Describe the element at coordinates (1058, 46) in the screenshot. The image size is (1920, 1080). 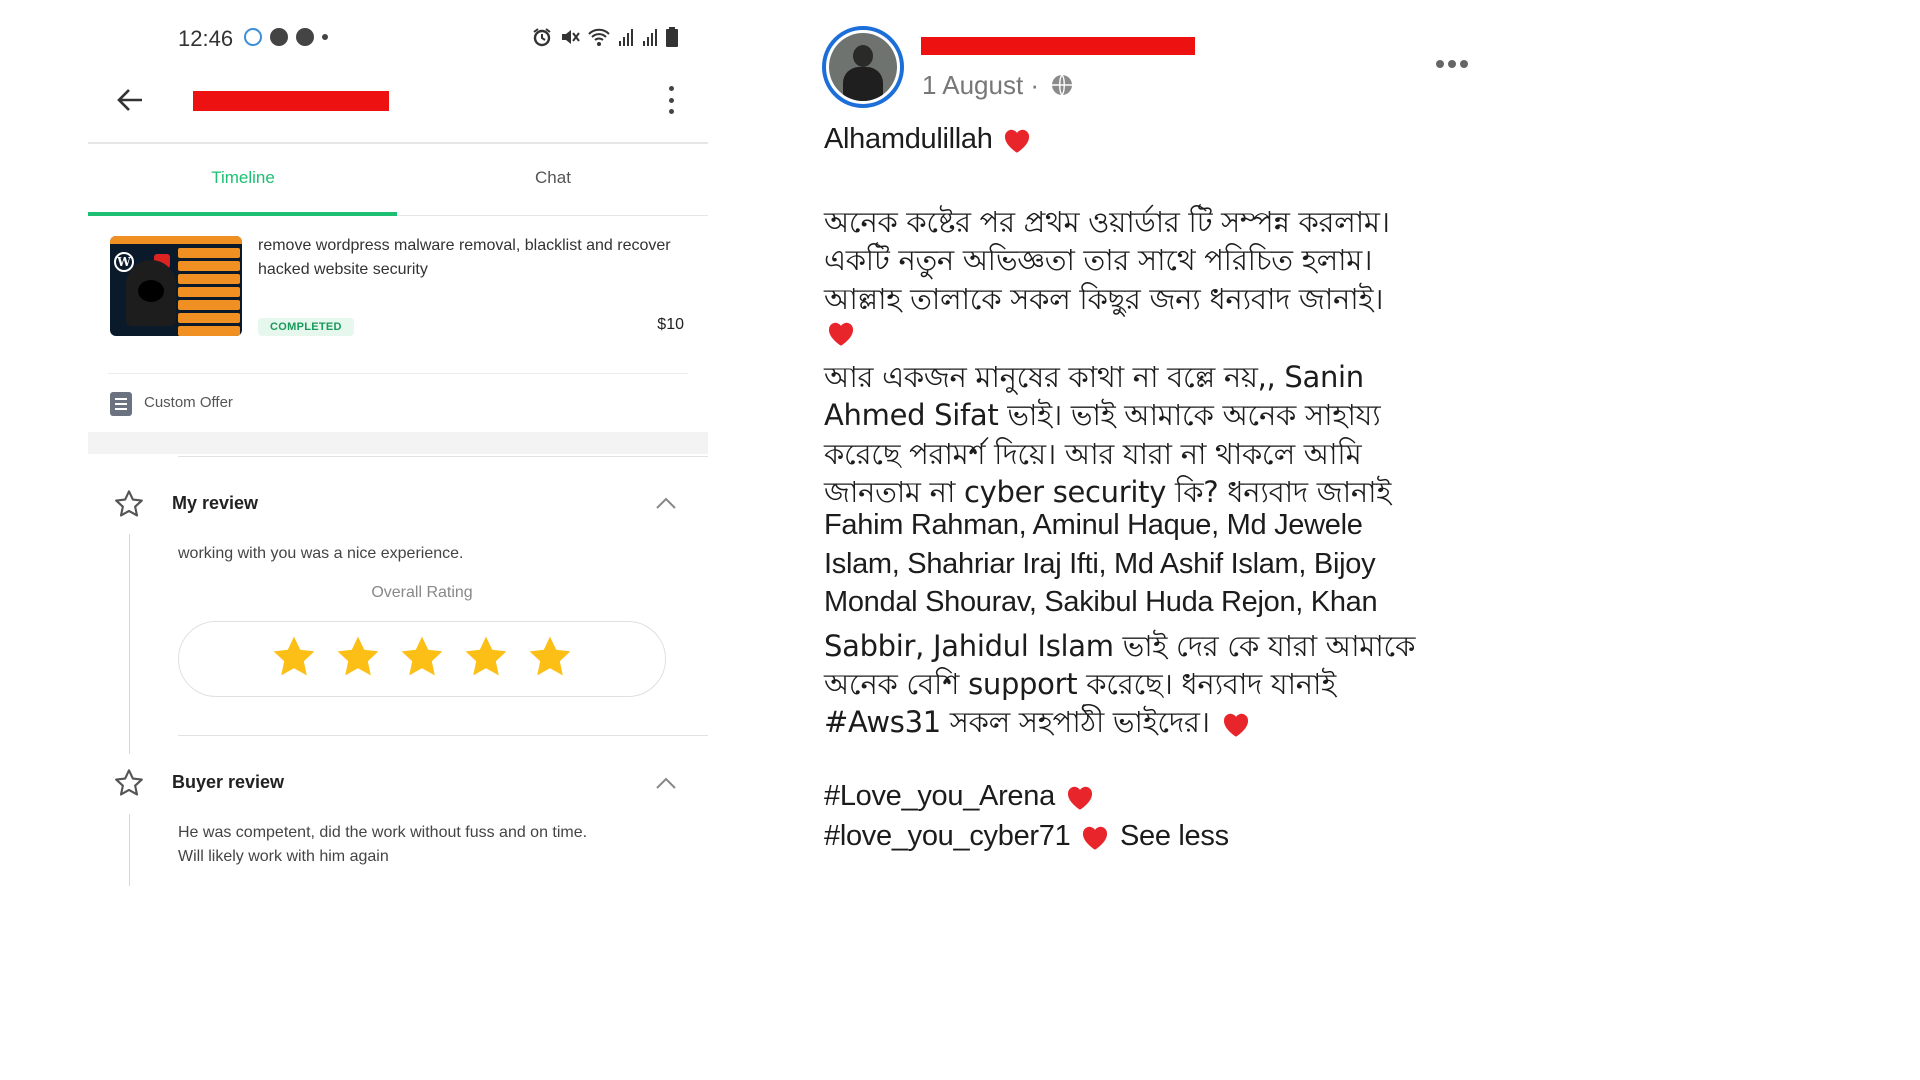
I see `redacted-author-name` at that location.